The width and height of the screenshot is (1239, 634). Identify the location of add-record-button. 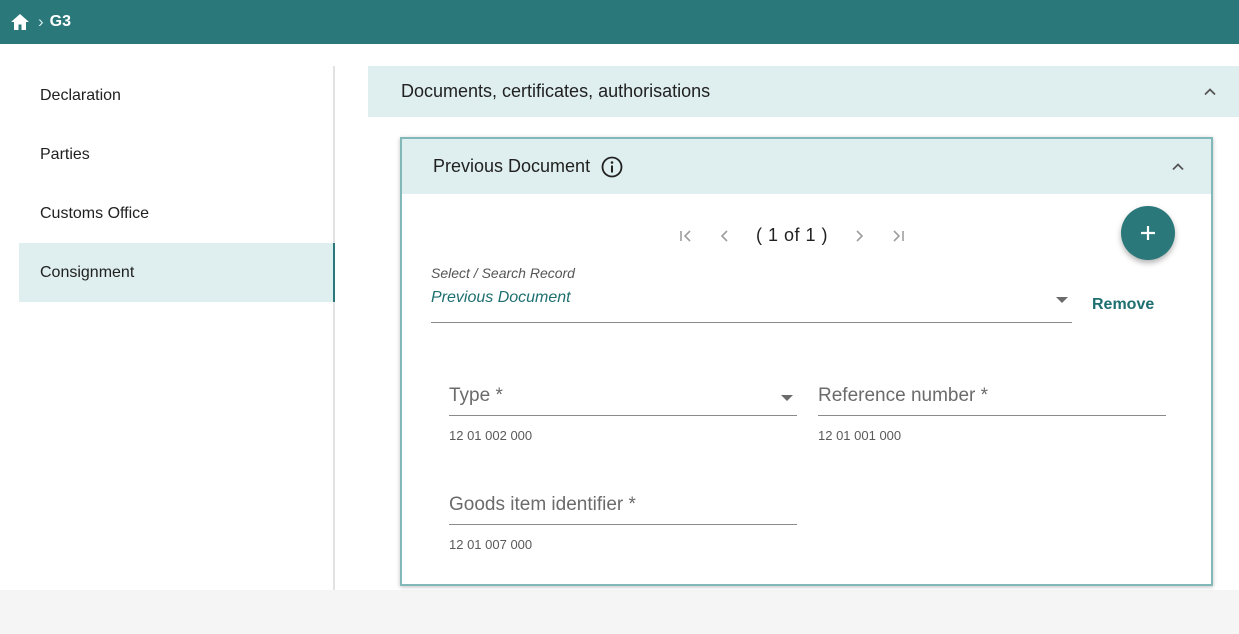
(1148, 233).